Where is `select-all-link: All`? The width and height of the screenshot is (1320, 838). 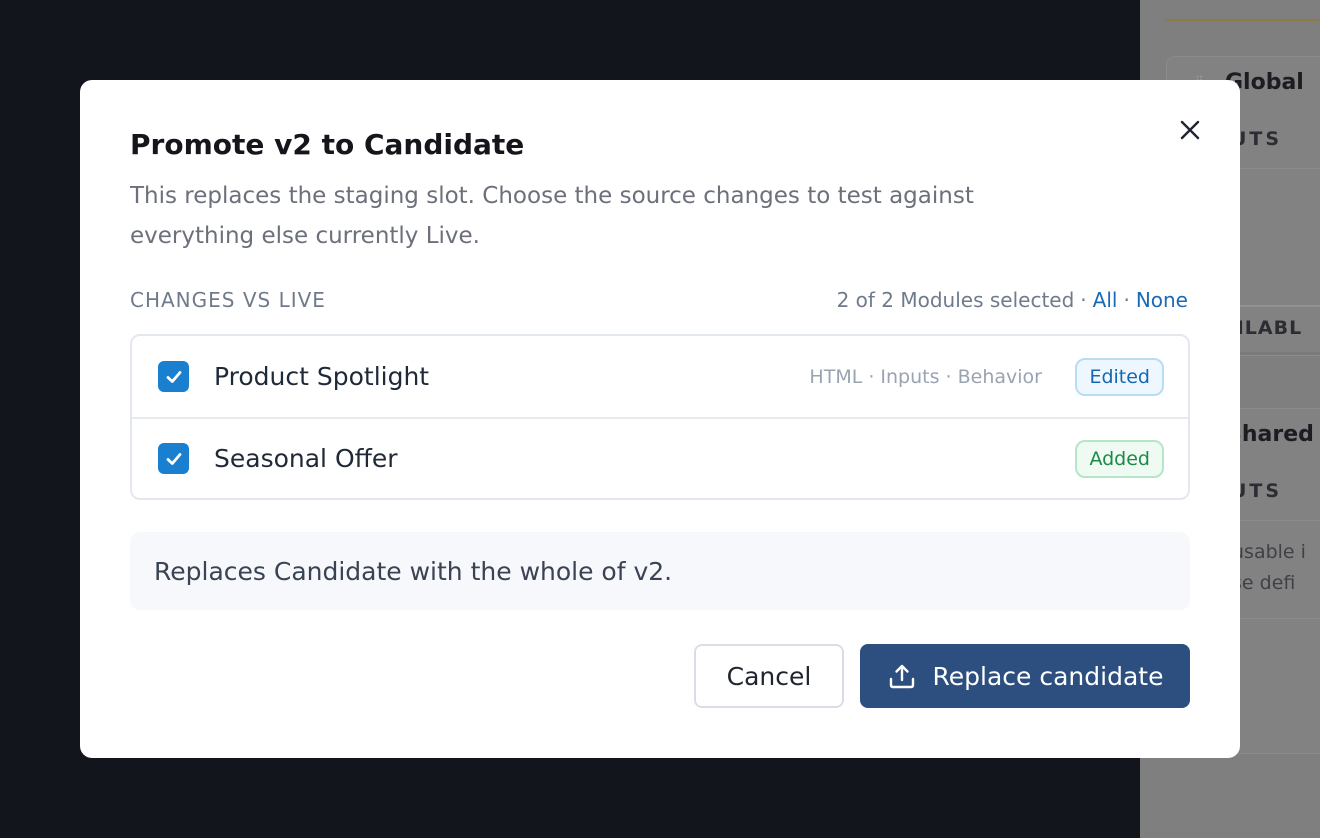 select-all-link: All is located at coordinates (1105, 300).